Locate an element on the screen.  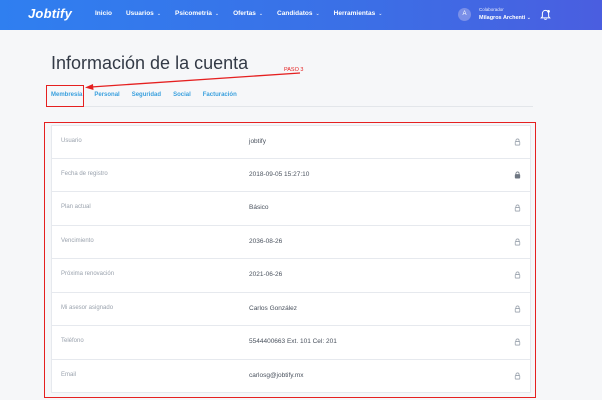
user-menu: Milagros Archenti ⌄ is located at coordinates (505, 18).